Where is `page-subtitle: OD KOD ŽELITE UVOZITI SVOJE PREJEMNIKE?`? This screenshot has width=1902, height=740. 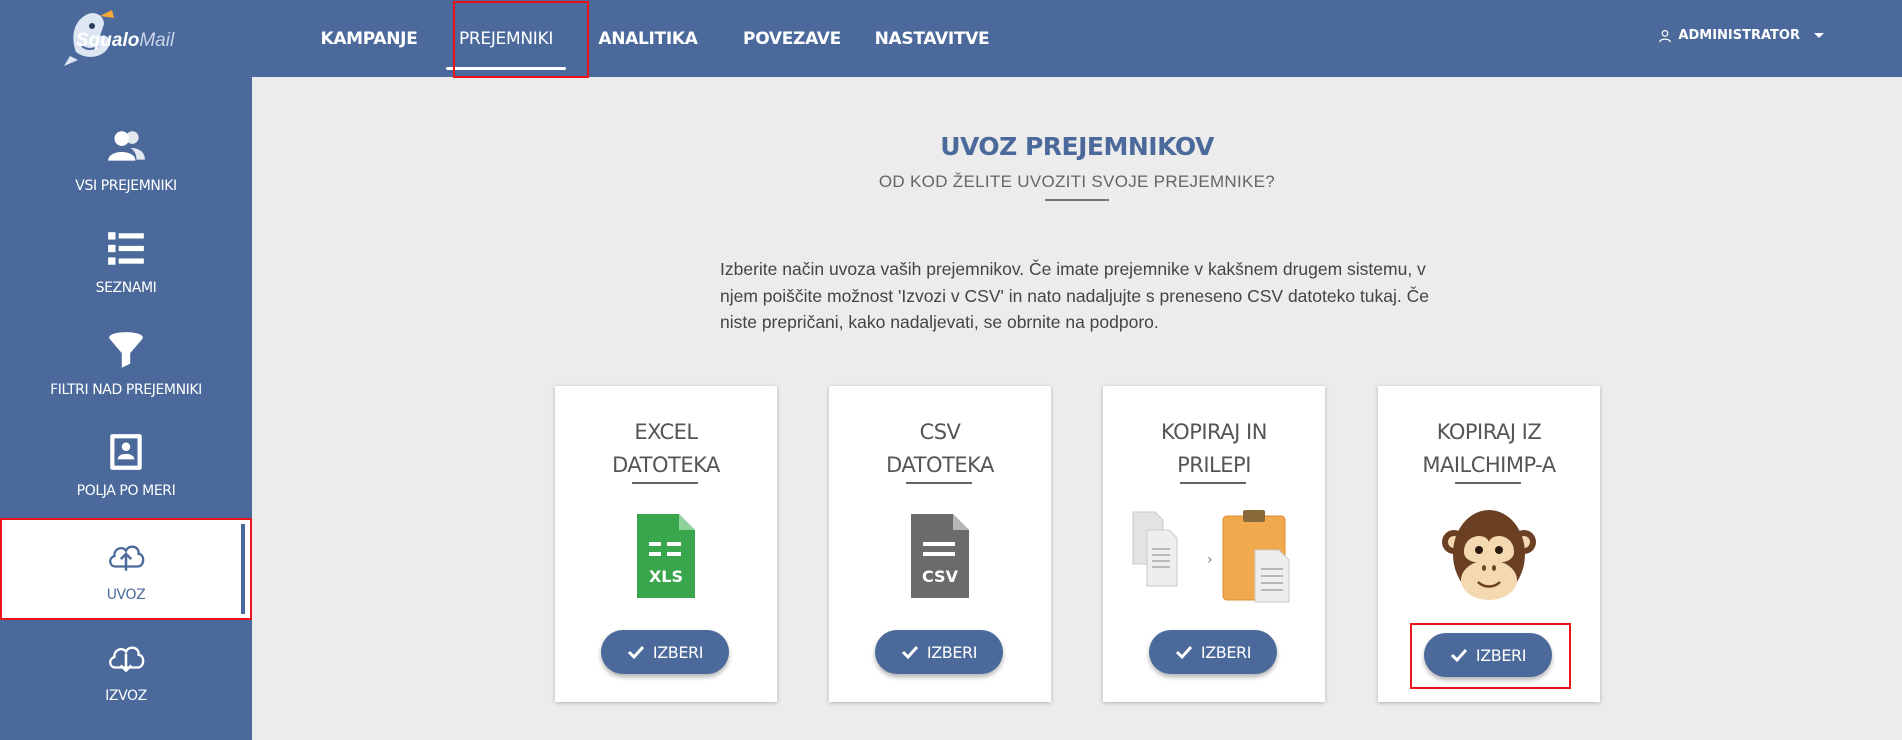
page-subtitle: OD KOD ŽELITE UVOZITI SVOJE PREJEMNIKE? is located at coordinates (1077, 181).